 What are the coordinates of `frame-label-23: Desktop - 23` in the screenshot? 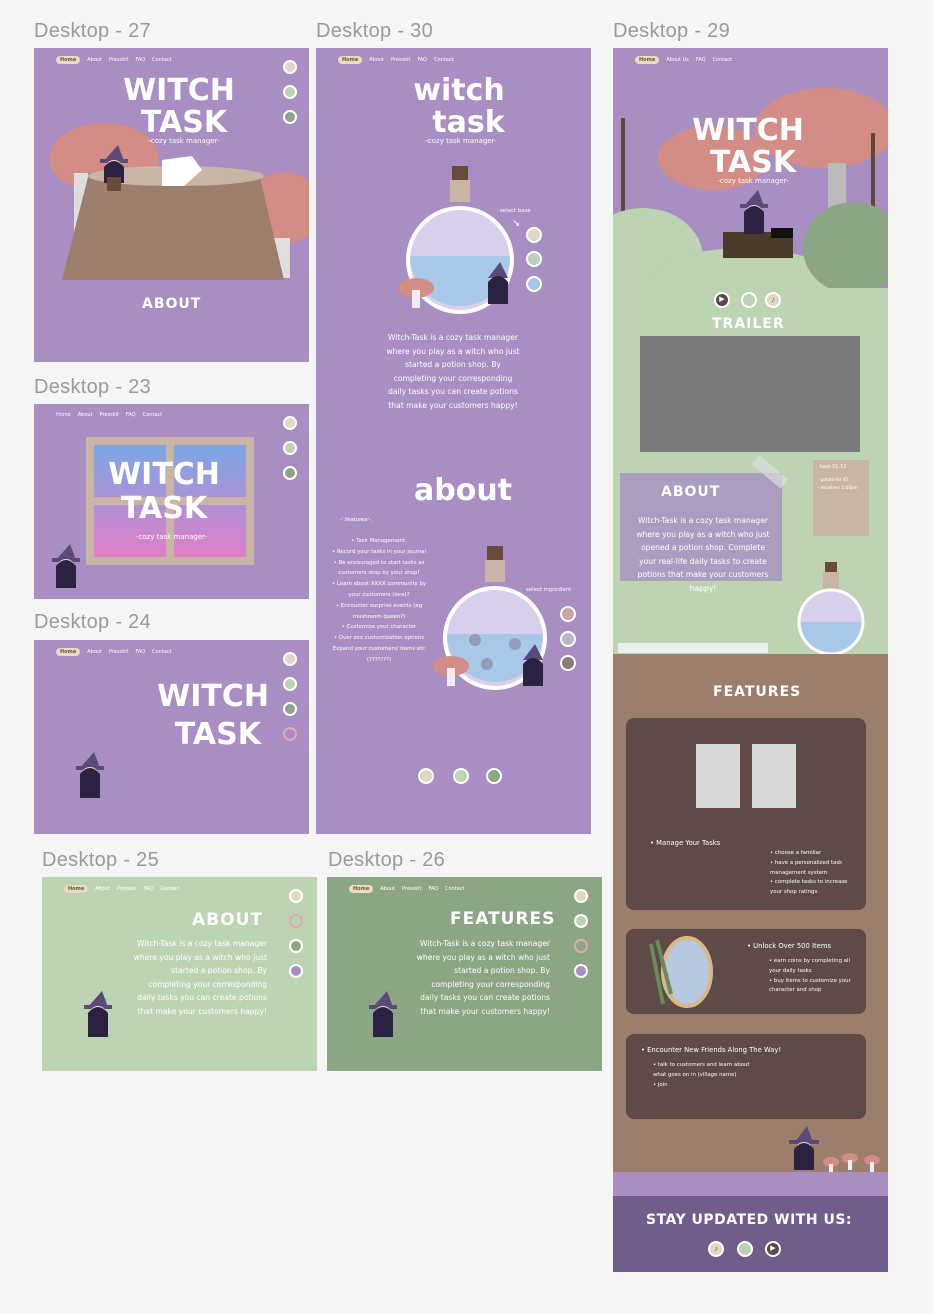 It's located at (92, 387).